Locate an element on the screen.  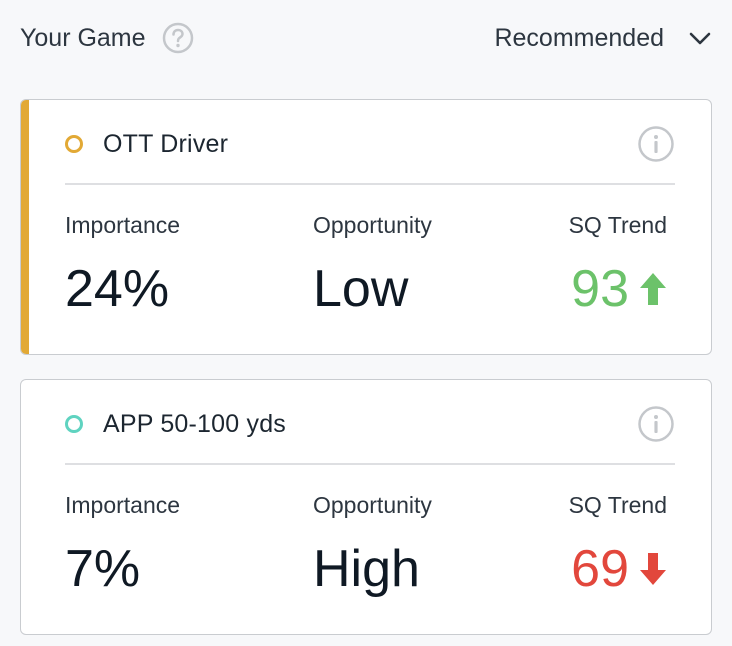
importance-value: 7% is located at coordinates (103, 569).